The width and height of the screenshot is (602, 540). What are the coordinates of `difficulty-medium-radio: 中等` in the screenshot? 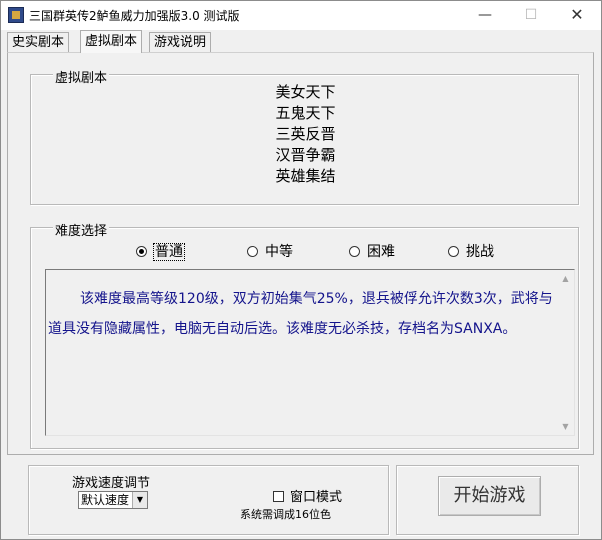 It's located at (270, 252).